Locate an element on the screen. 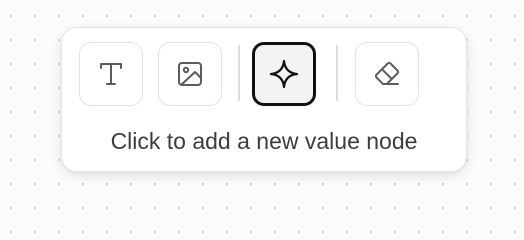  value-node-button is located at coordinates (284, 74).